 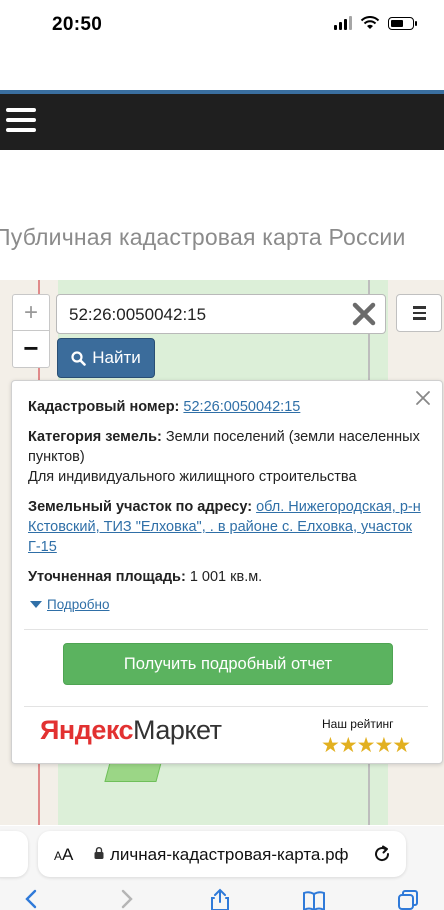 I want to click on share-icon, so click(x=220, y=899).